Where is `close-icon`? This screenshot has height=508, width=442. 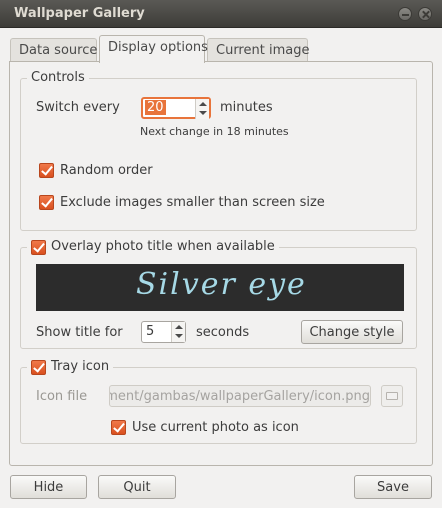
close-icon is located at coordinates (425, 14).